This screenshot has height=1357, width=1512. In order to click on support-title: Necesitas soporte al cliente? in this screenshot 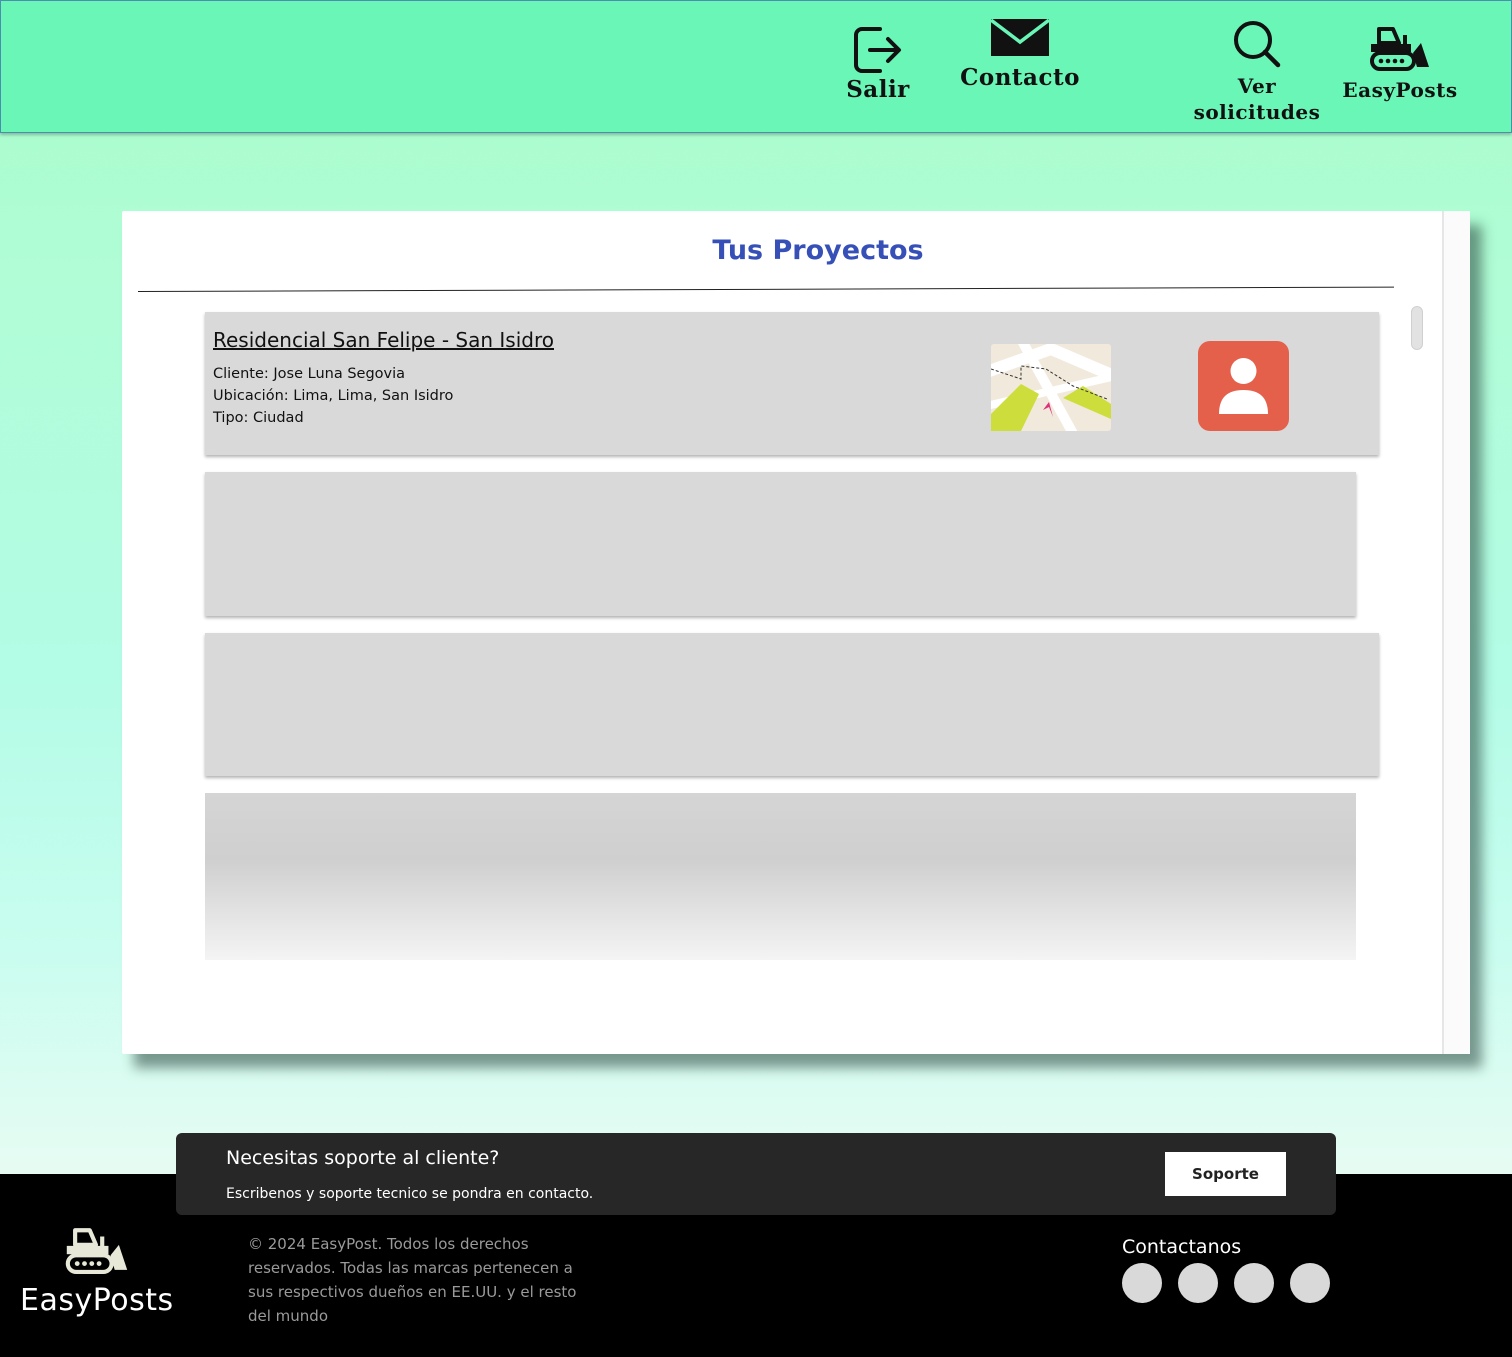, I will do `click(363, 1158)`.